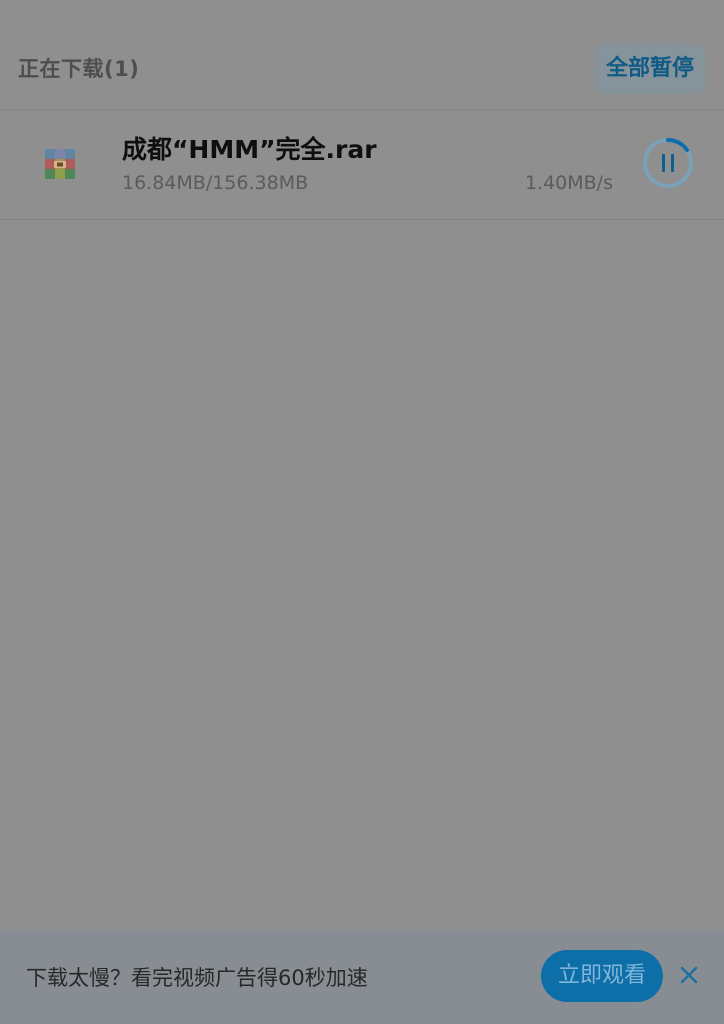 The height and width of the screenshot is (1024, 724). What do you see at coordinates (60, 164) in the screenshot?
I see `archive-file-icon` at bounding box center [60, 164].